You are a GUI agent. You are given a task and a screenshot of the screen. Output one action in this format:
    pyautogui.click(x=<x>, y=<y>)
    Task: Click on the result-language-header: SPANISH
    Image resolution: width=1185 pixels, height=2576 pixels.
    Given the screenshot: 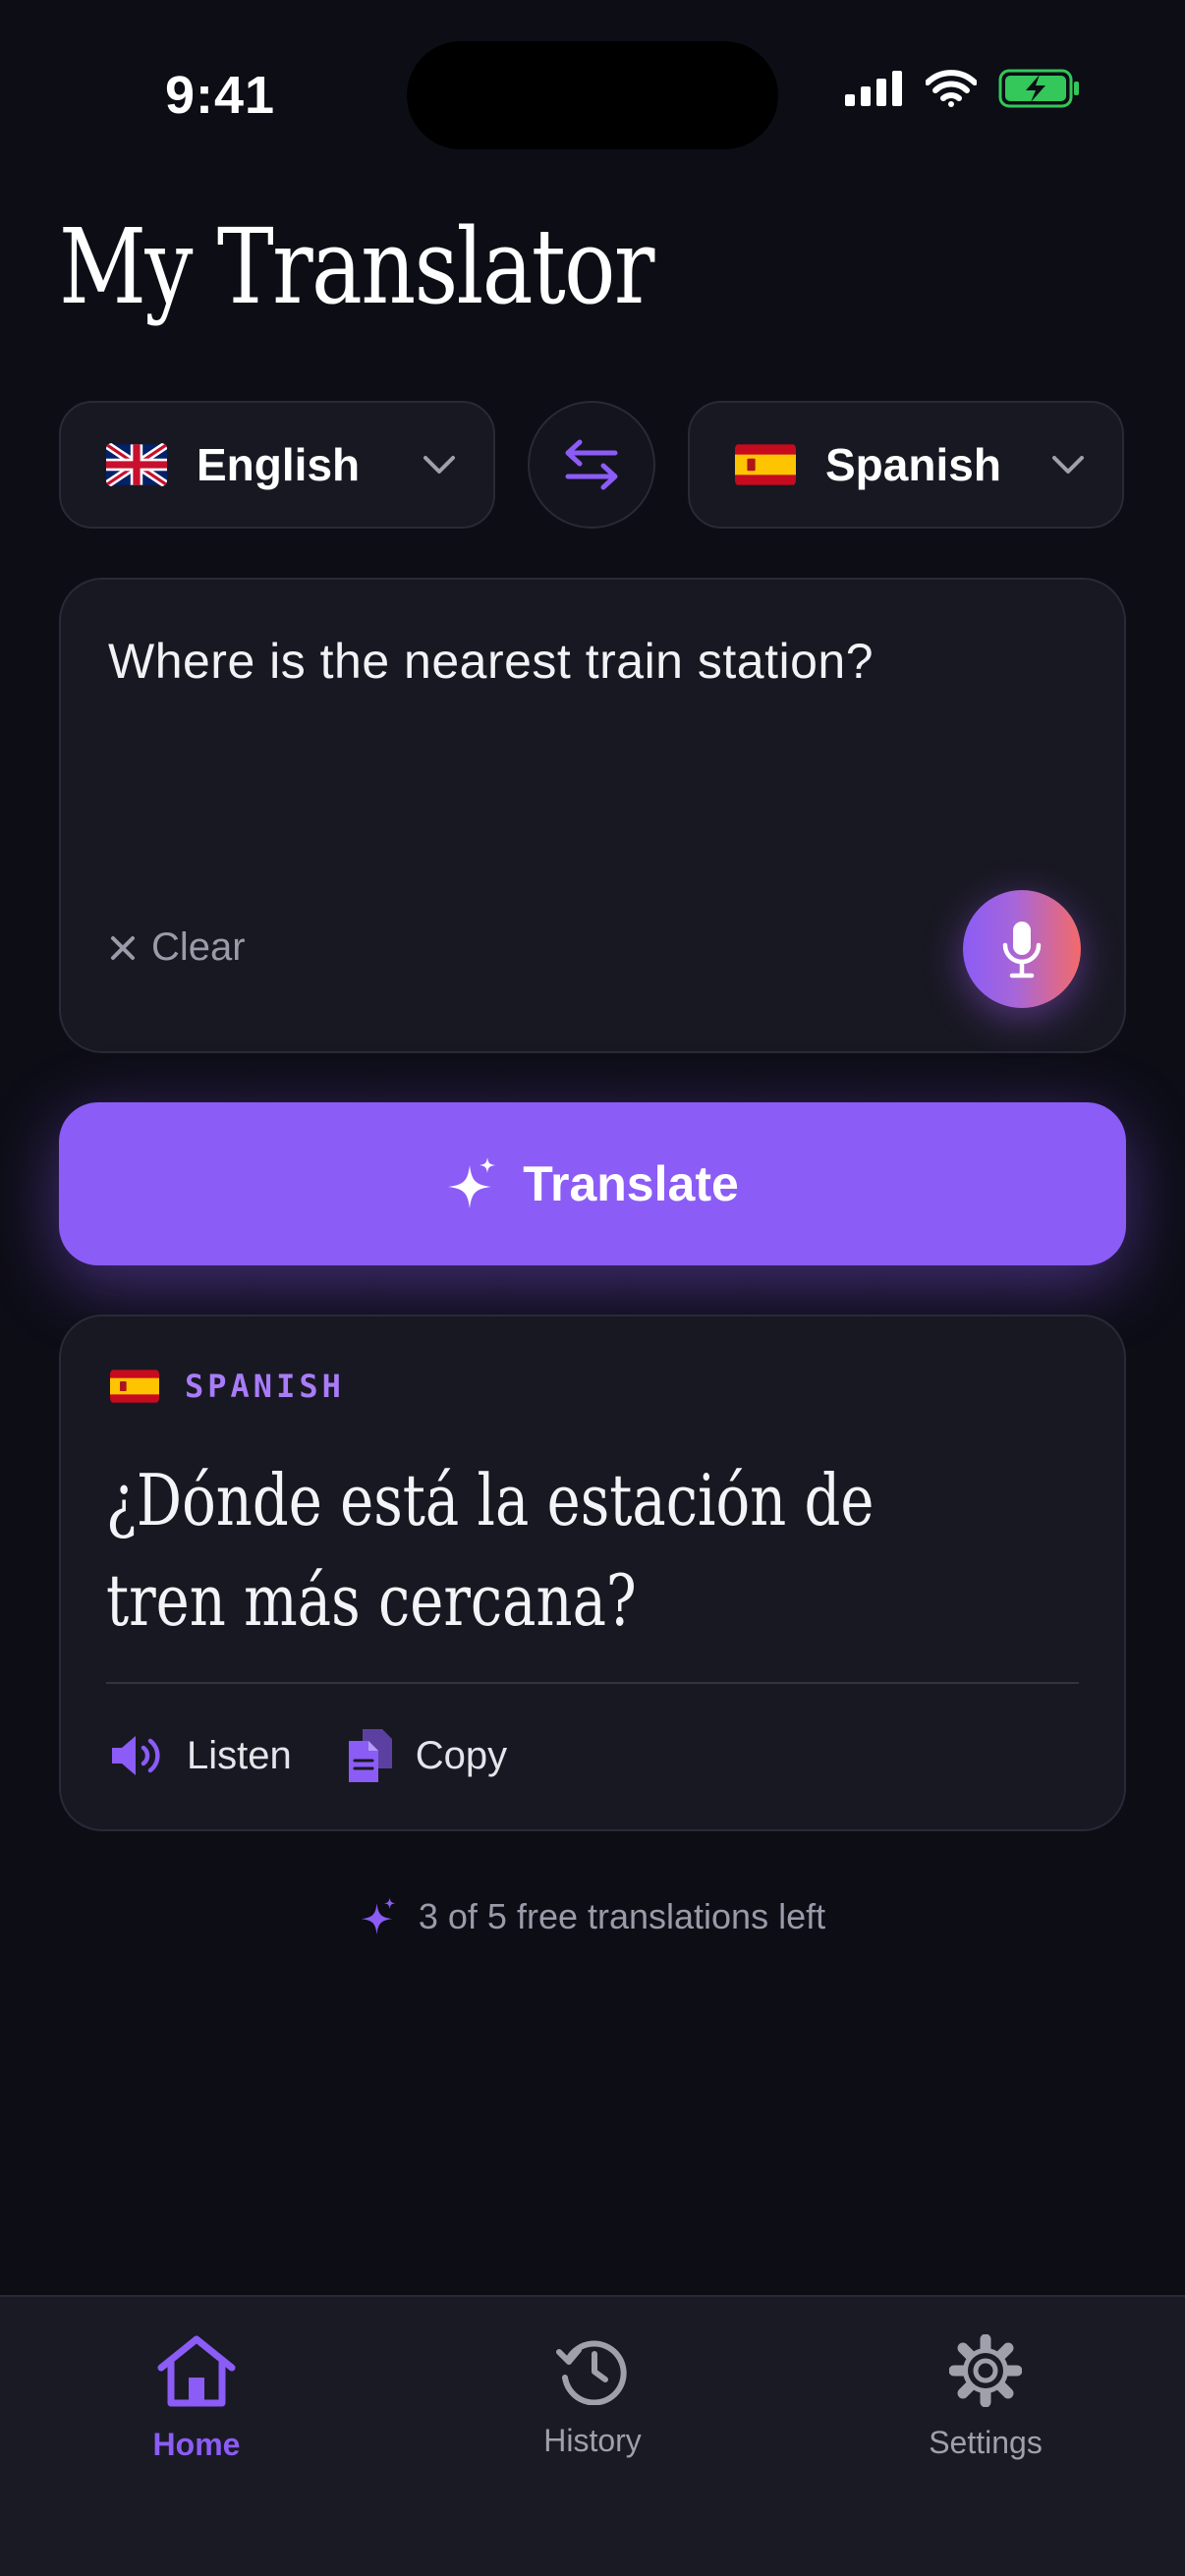 What is the action you would take?
    pyautogui.click(x=228, y=1386)
    